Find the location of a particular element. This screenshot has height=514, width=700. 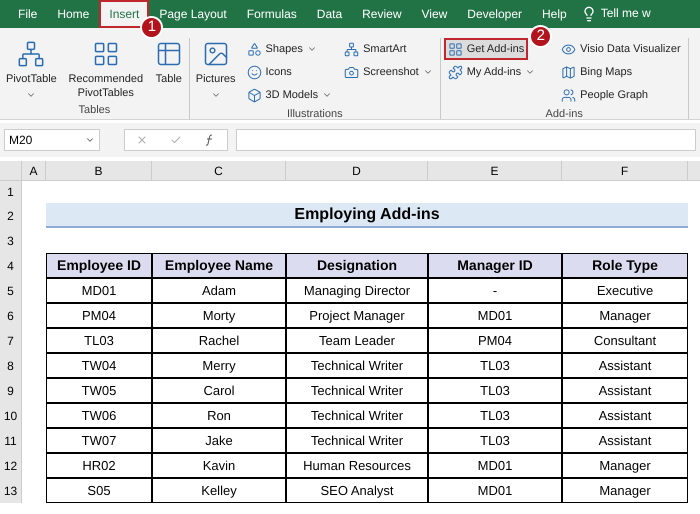

row-number: 1 is located at coordinates (11, 192).